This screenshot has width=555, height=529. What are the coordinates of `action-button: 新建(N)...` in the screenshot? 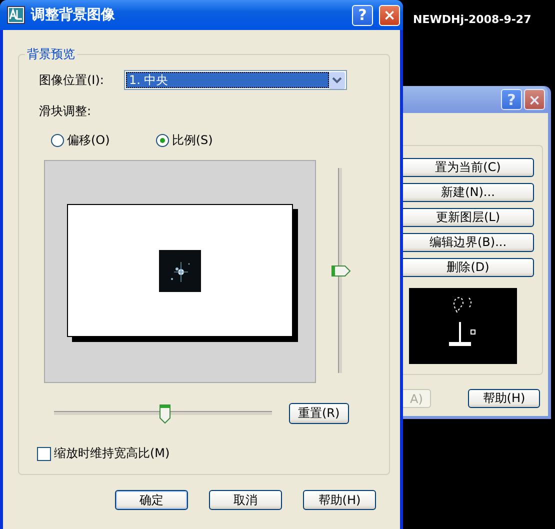 It's located at (468, 192).